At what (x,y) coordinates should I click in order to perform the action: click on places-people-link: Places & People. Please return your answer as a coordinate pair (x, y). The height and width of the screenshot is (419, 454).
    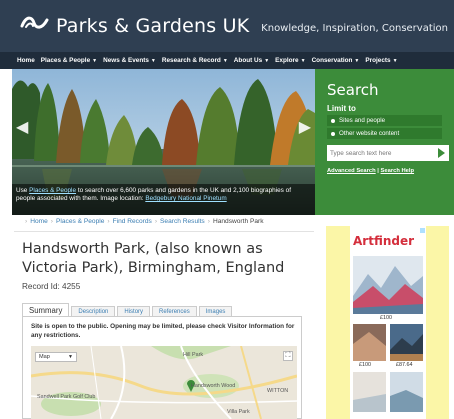
    Looking at the image, I should click on (52, 190).